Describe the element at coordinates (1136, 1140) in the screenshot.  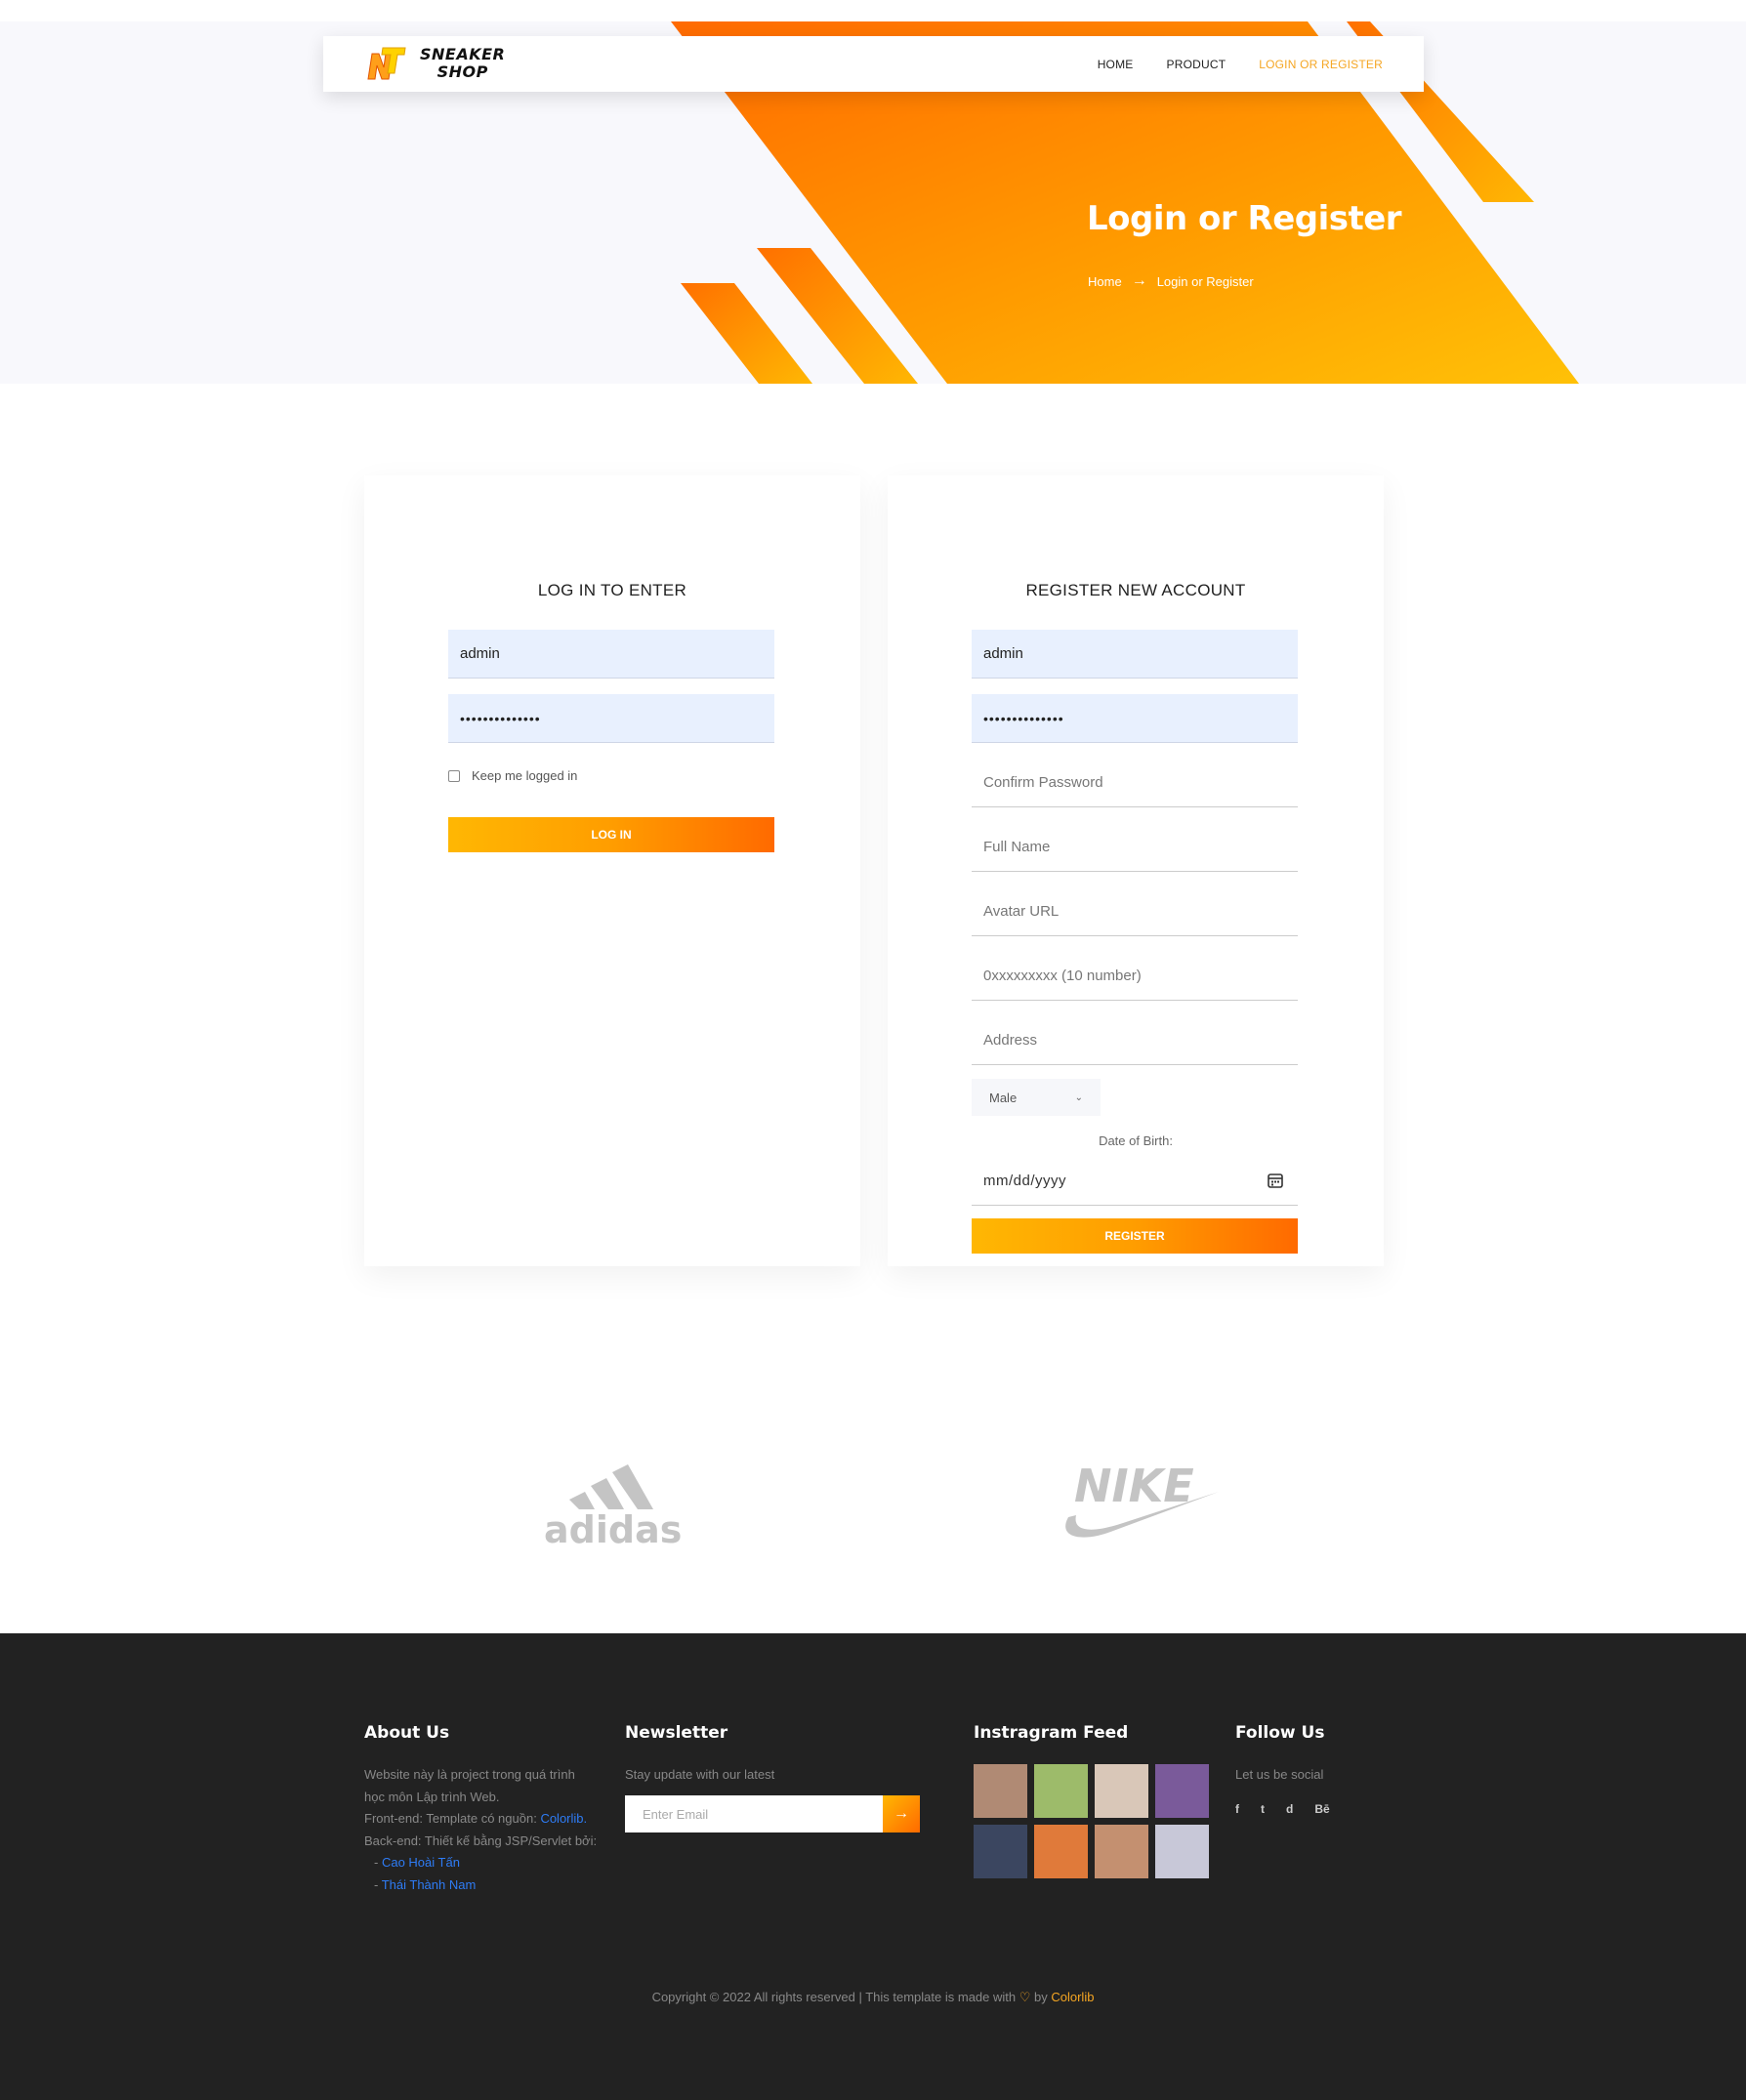
I see `dob-label: Date of Birth:` at that location.